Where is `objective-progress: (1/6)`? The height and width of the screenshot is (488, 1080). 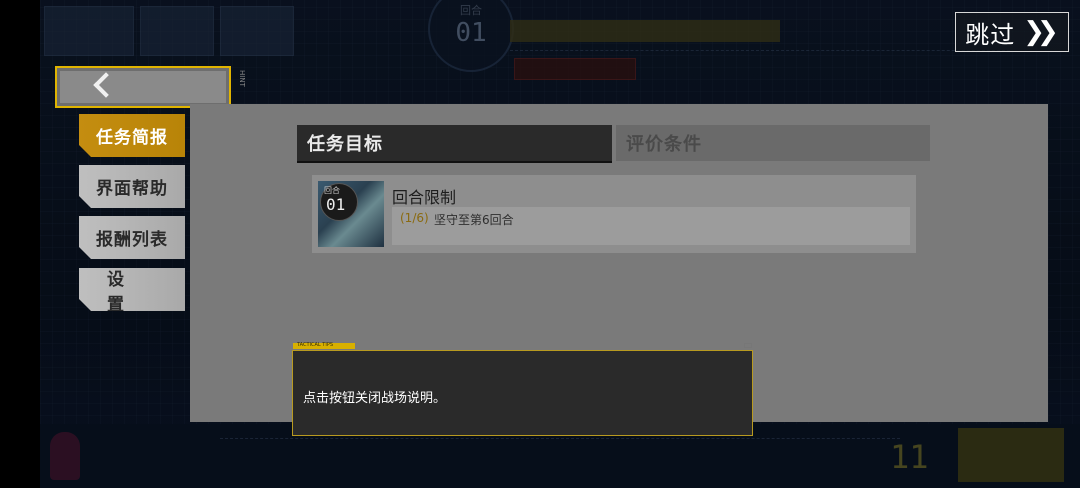 objective-progress: (1/6) is located at coordinates (414, 218).